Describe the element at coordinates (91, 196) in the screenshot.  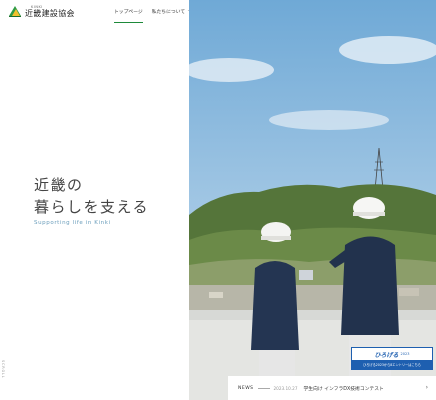
I see `hero-title: 近畿の 暮らしを支える` at that location.